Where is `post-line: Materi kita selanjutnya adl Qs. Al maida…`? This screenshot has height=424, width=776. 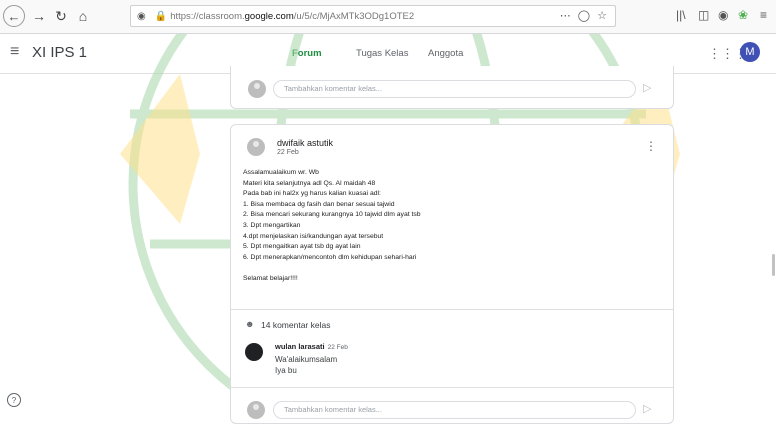
post-line: Materi kita selanjutnya adl Qs. Al maida… is located at coordinates (309, 183).